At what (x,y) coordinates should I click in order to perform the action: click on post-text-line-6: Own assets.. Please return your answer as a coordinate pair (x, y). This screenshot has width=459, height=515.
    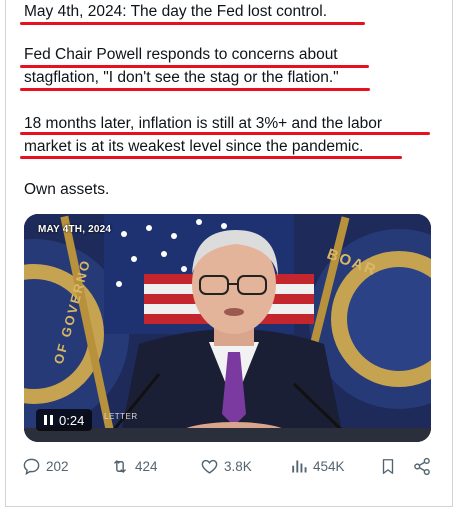
    Looking at the image, I should click on (67, 189).